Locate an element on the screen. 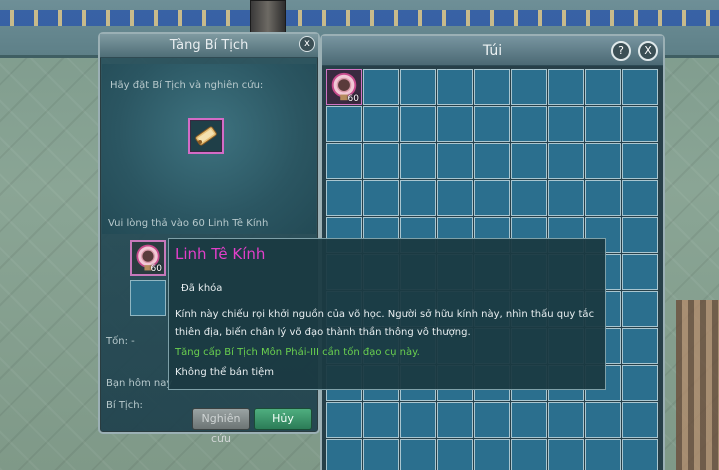 This screenshot has height=470, width=719. help-button: ? is located at coordinates (621, 51).